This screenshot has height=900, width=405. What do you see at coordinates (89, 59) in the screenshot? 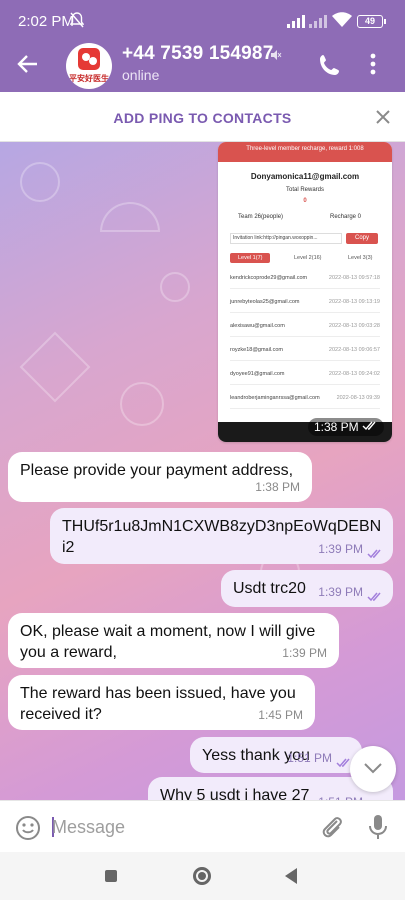
I see `app-logo-icon` at bounding box center [89, 59].